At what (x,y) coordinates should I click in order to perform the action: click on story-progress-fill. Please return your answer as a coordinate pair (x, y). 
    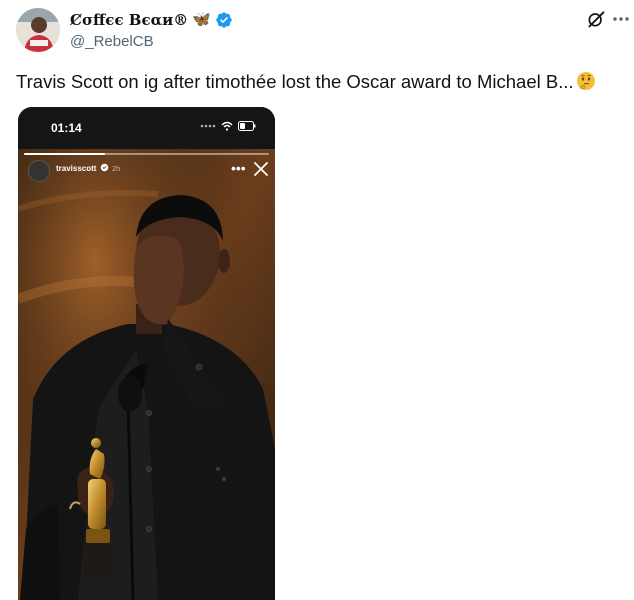
    Looking at the image, I should click on (64, 154).